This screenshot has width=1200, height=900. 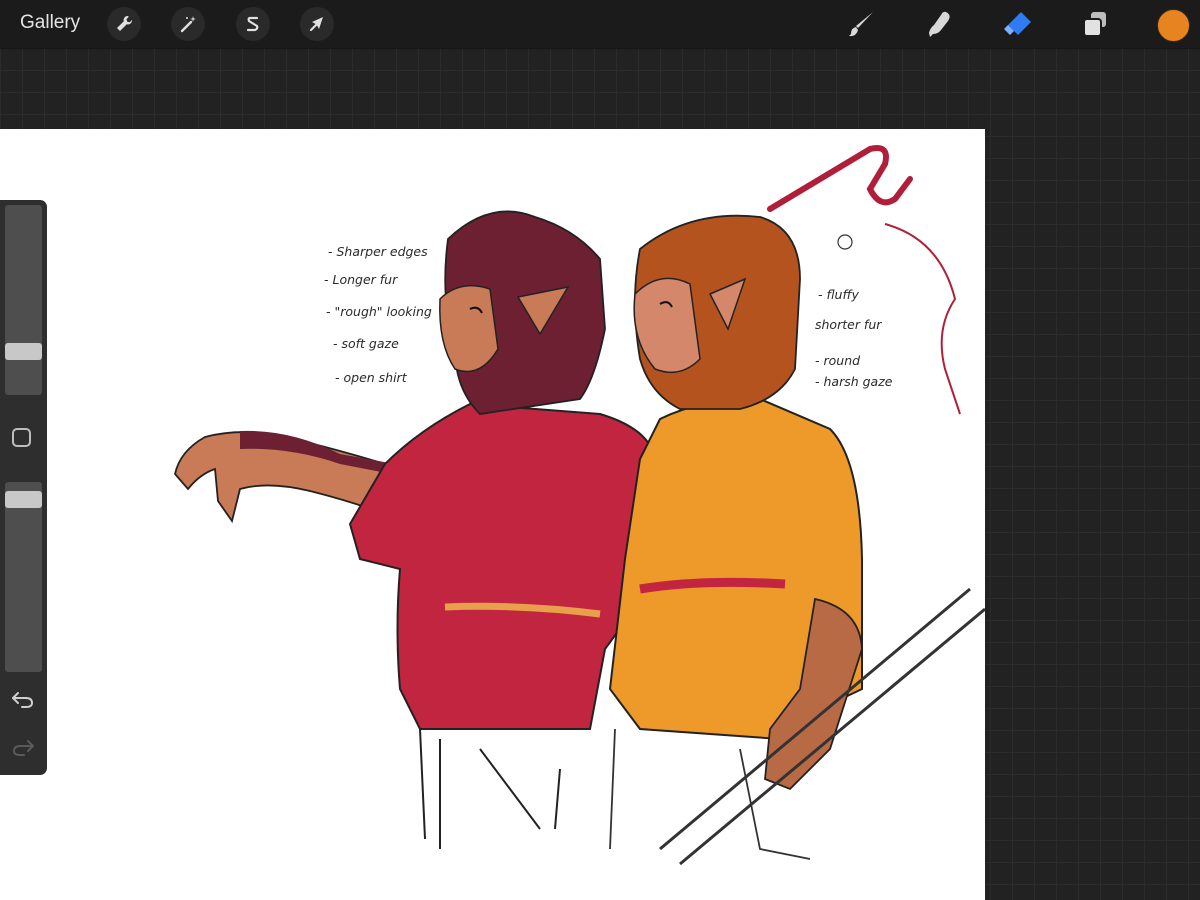 I want to click on note-right-2: - round, so click(x=837, y=360).